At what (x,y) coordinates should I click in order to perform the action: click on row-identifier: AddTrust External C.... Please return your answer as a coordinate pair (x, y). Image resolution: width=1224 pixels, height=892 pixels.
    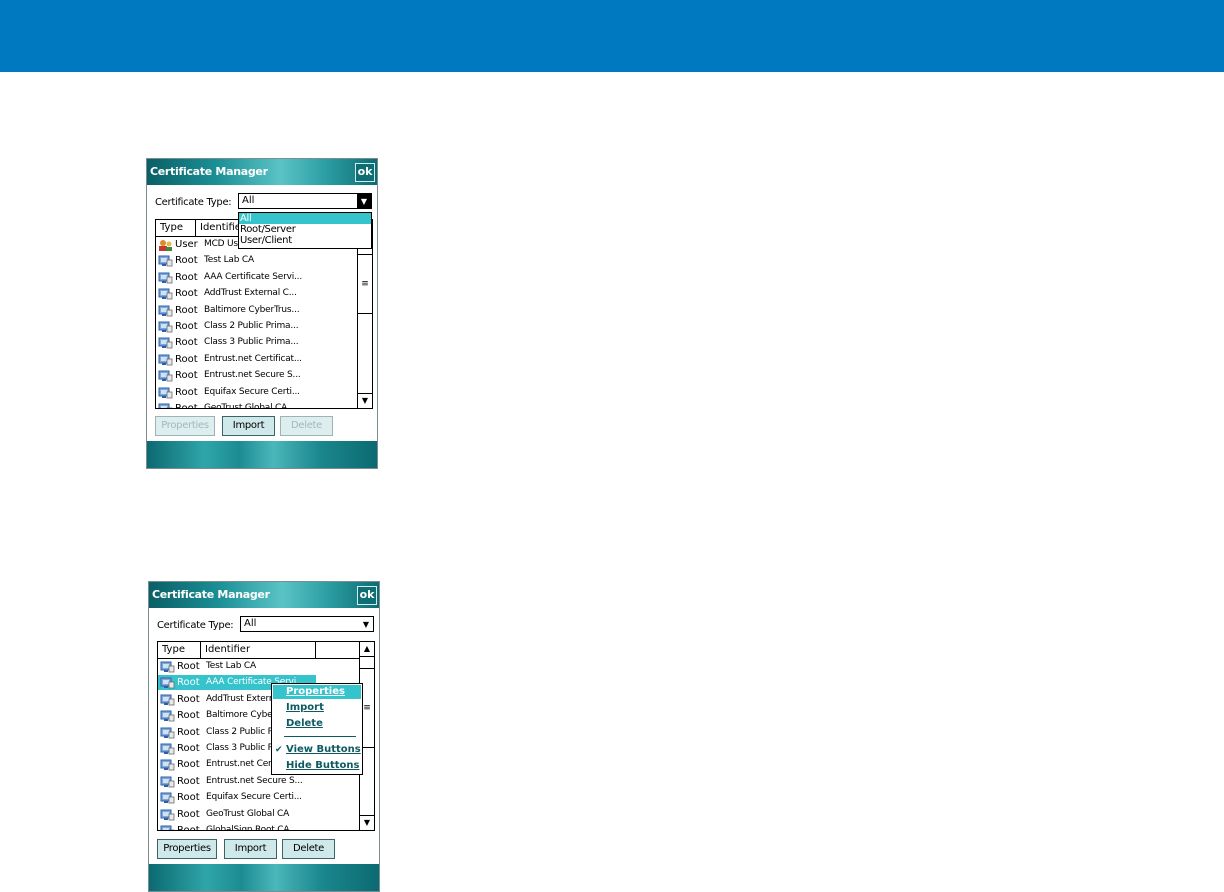
    Looking at the image, I should click on (250, 293).